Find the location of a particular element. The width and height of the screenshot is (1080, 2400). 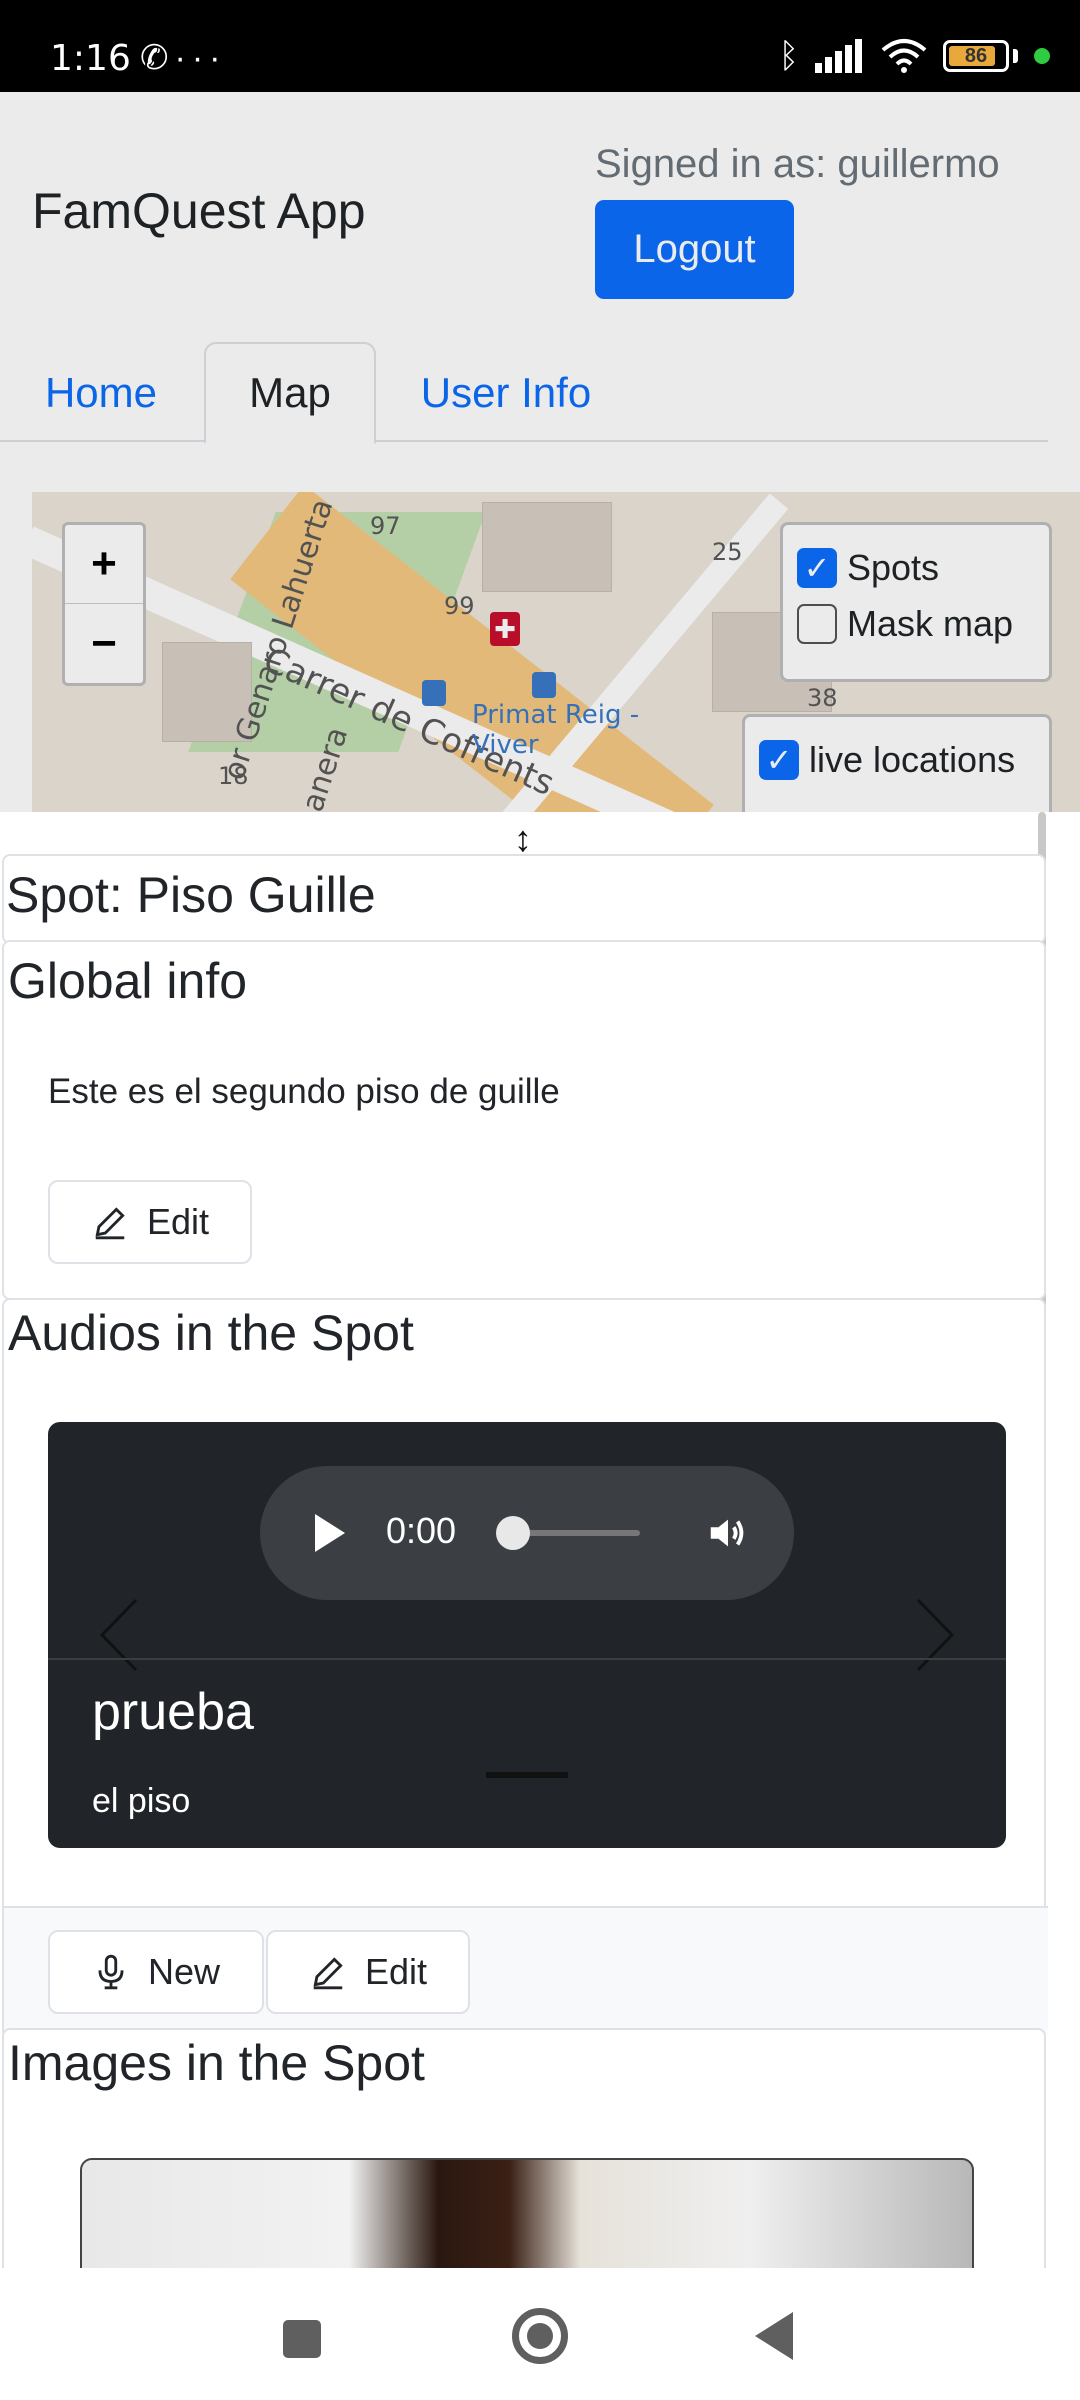

recents-icon is located at coordinates (302, 2339).